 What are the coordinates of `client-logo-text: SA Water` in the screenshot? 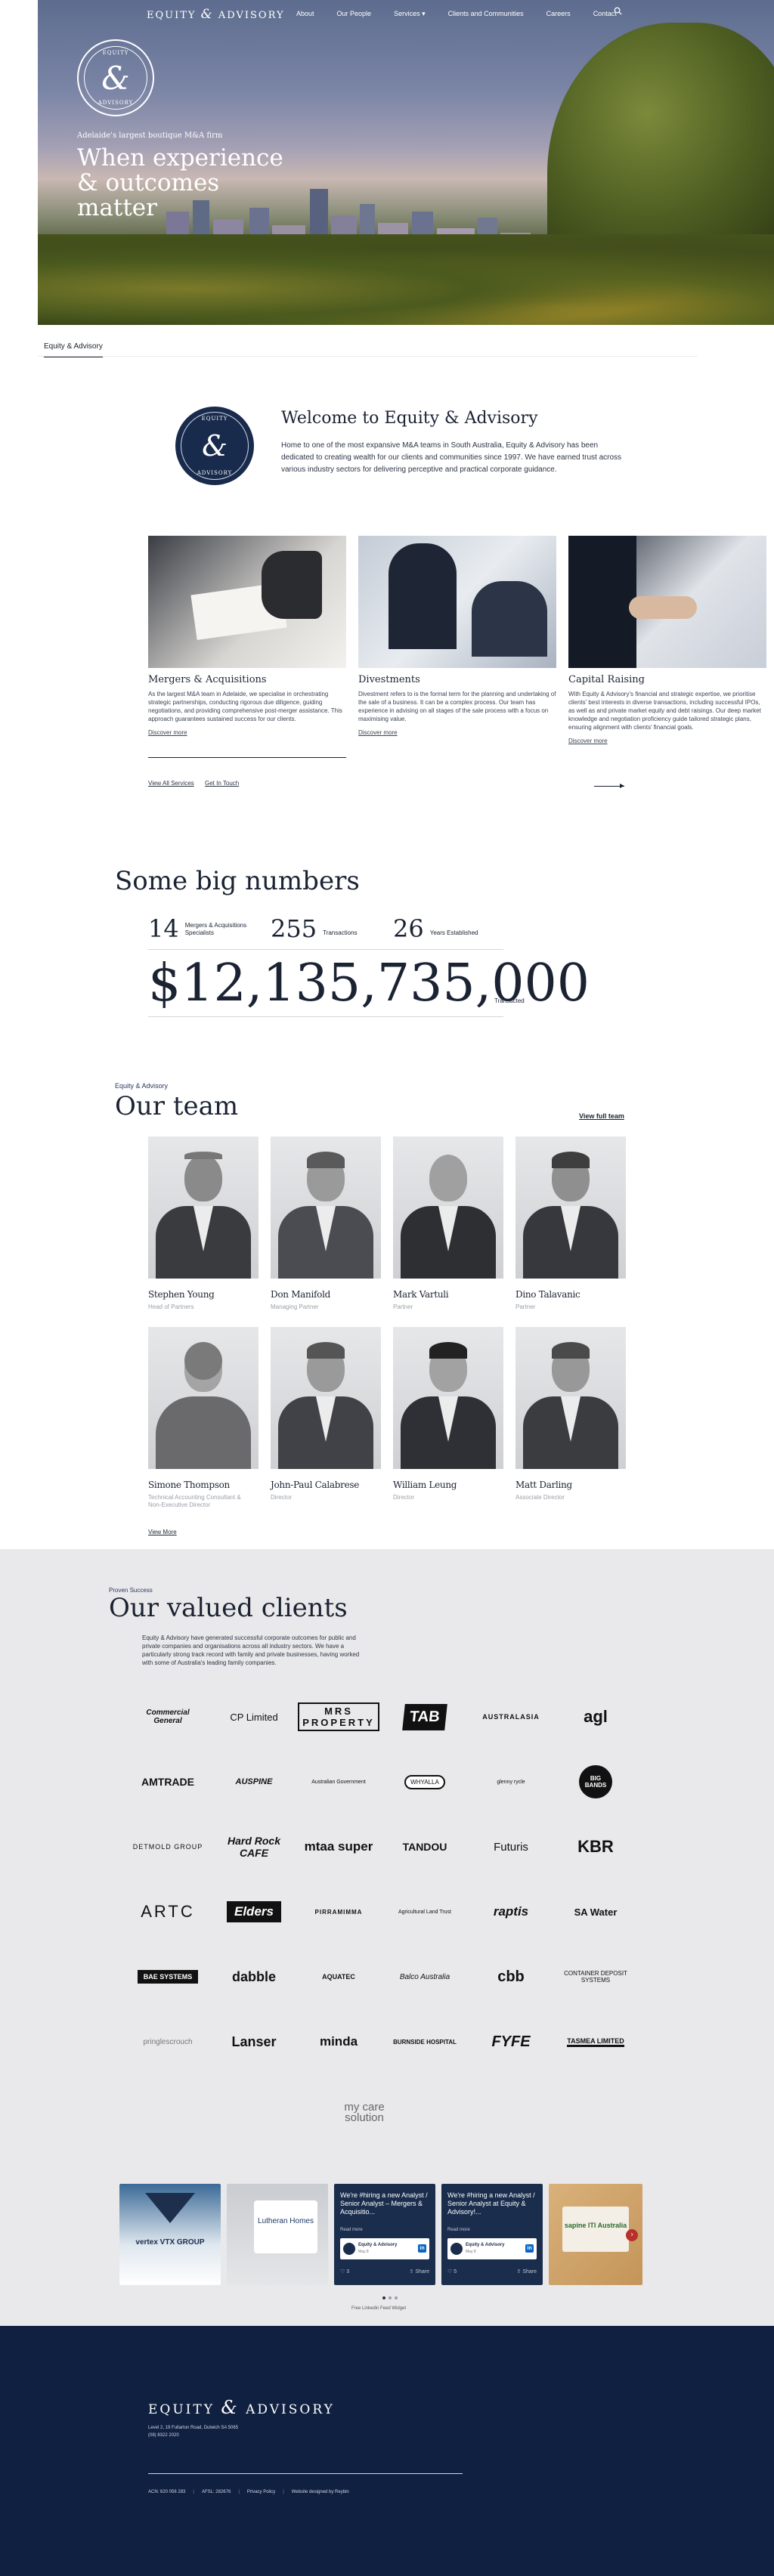 It's located at (596, 1912).